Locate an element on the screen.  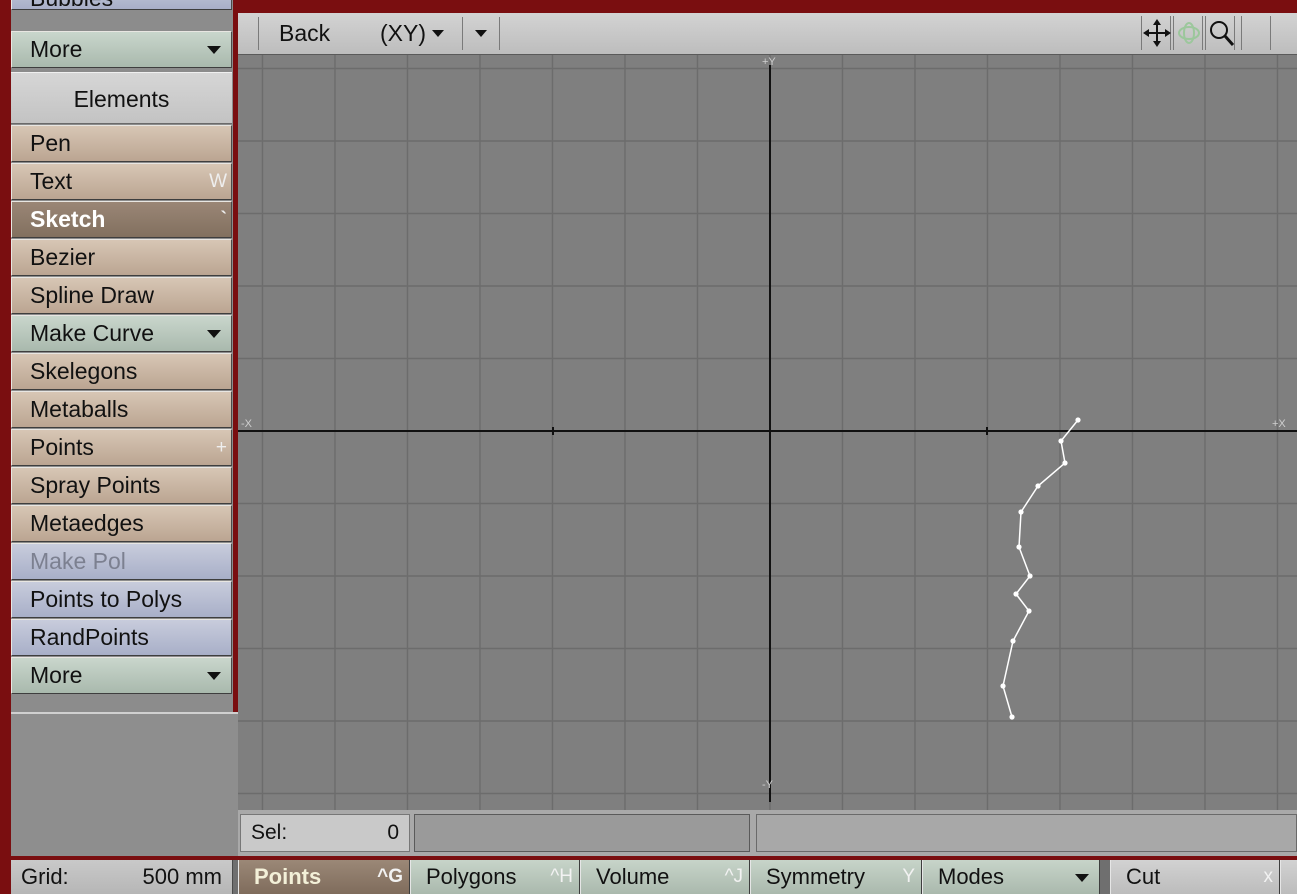
view-axes-label: (XY) is located at coordinates (403, 33).